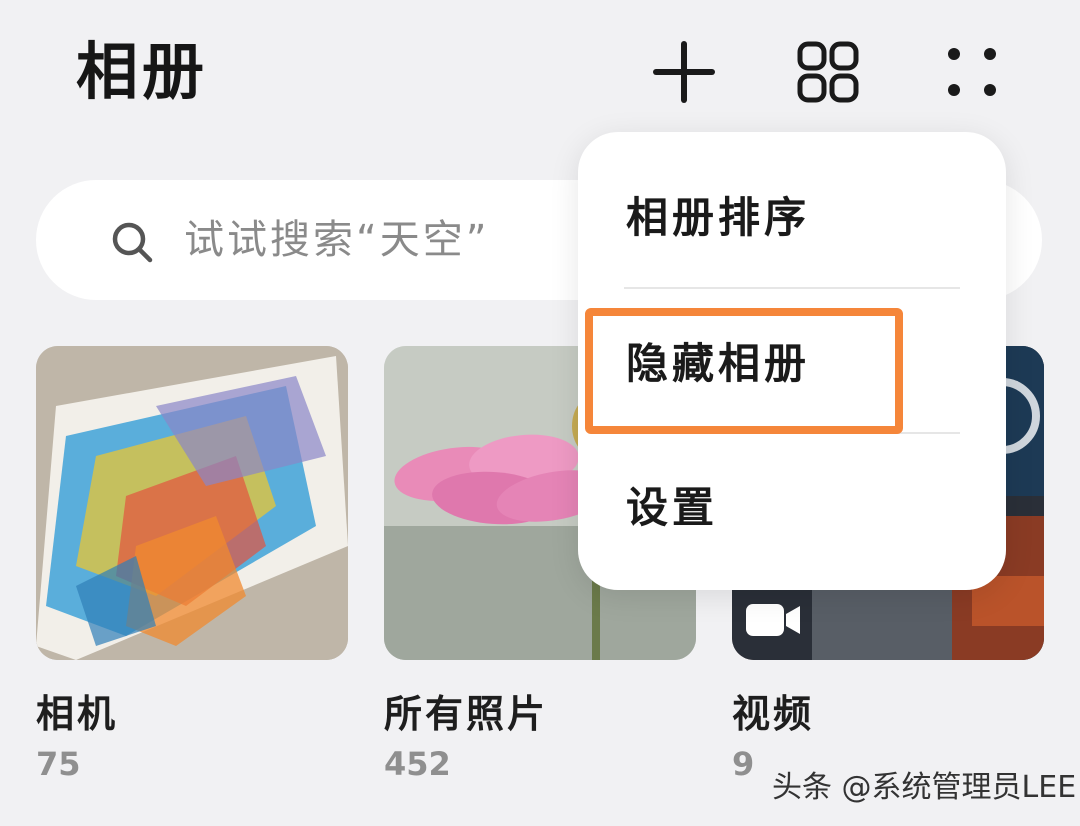 The height and width of the screenshot is (826, 1080). I want to click on grid-view-button, so click(828, 72).